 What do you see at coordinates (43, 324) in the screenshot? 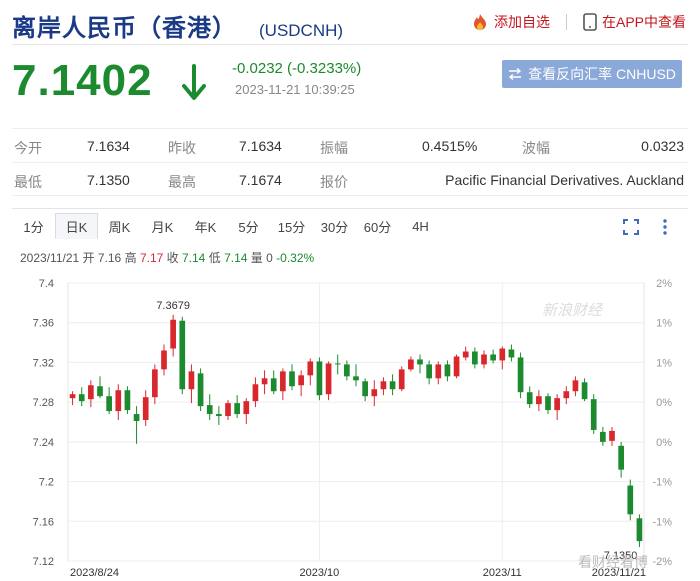
I see `y-tick-label: 7.36` at bounding box center [43, 324].